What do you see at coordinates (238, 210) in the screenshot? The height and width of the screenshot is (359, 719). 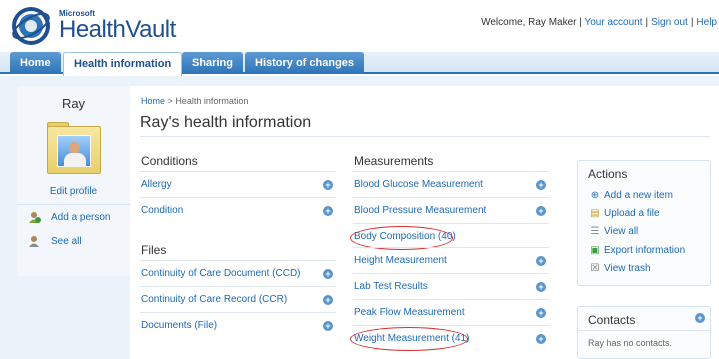 I see `list-item-condition: Condition +` at bounding box center [238, 210].